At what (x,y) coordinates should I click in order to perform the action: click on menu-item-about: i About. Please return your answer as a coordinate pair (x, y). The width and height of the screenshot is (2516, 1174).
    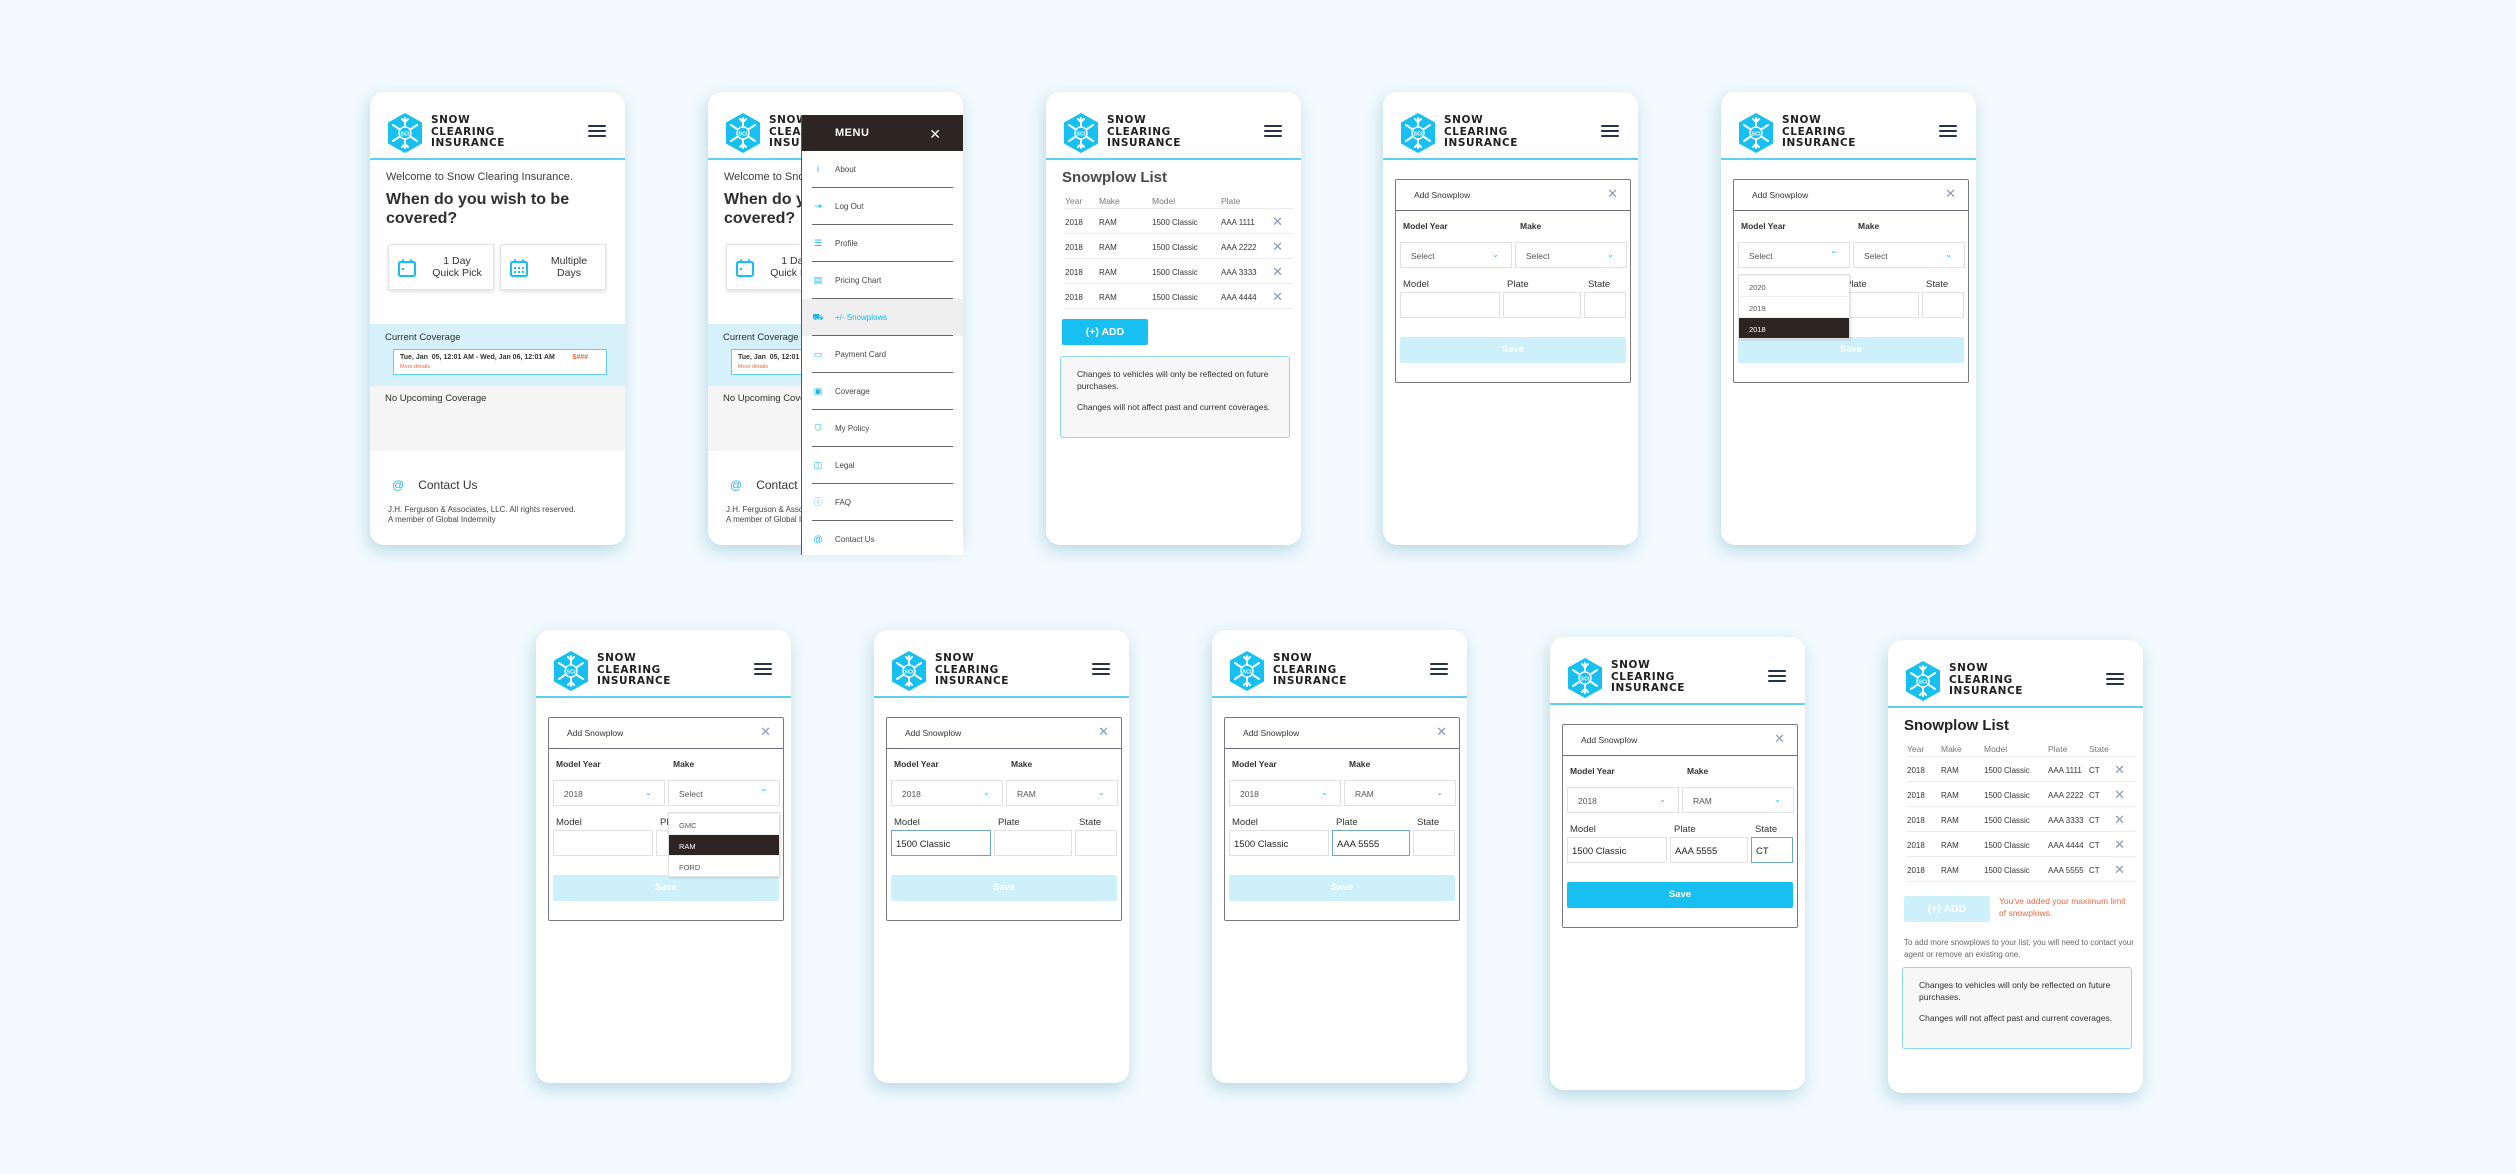
    Looking at the image, I should click on (882, 169).